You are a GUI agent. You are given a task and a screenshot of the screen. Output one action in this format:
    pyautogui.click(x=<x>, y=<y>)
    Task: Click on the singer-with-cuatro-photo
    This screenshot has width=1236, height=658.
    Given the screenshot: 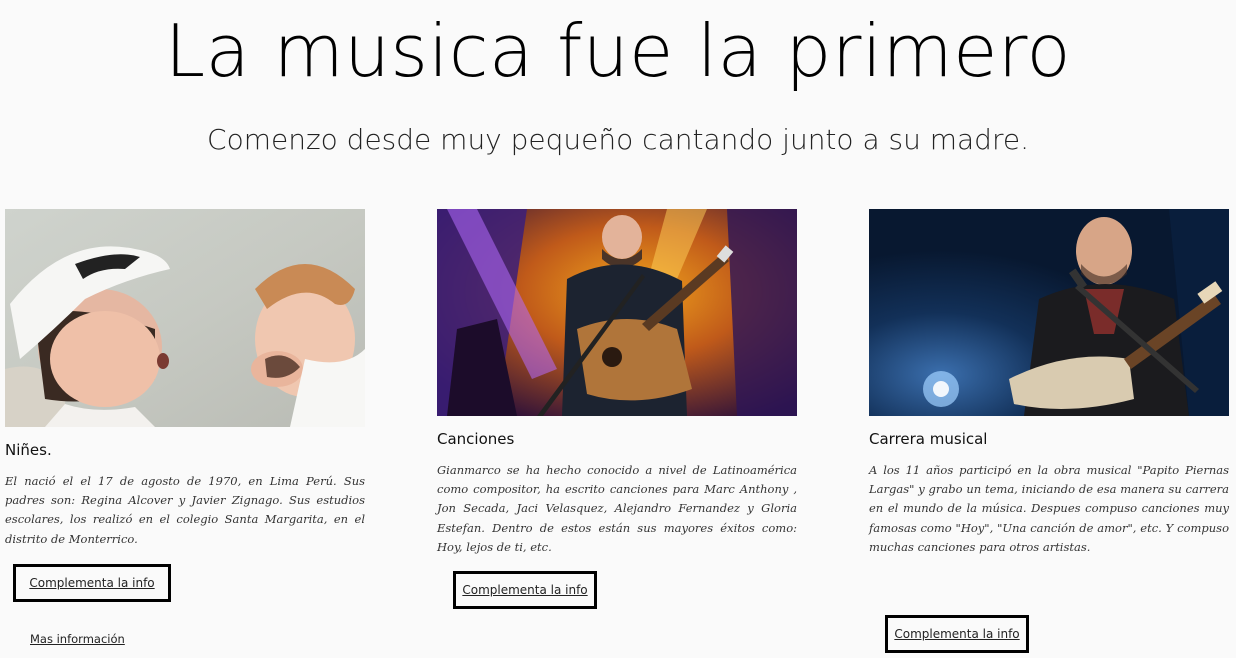 What is the action you would take?
    pyautogui.click(x=1049, y=312)
    